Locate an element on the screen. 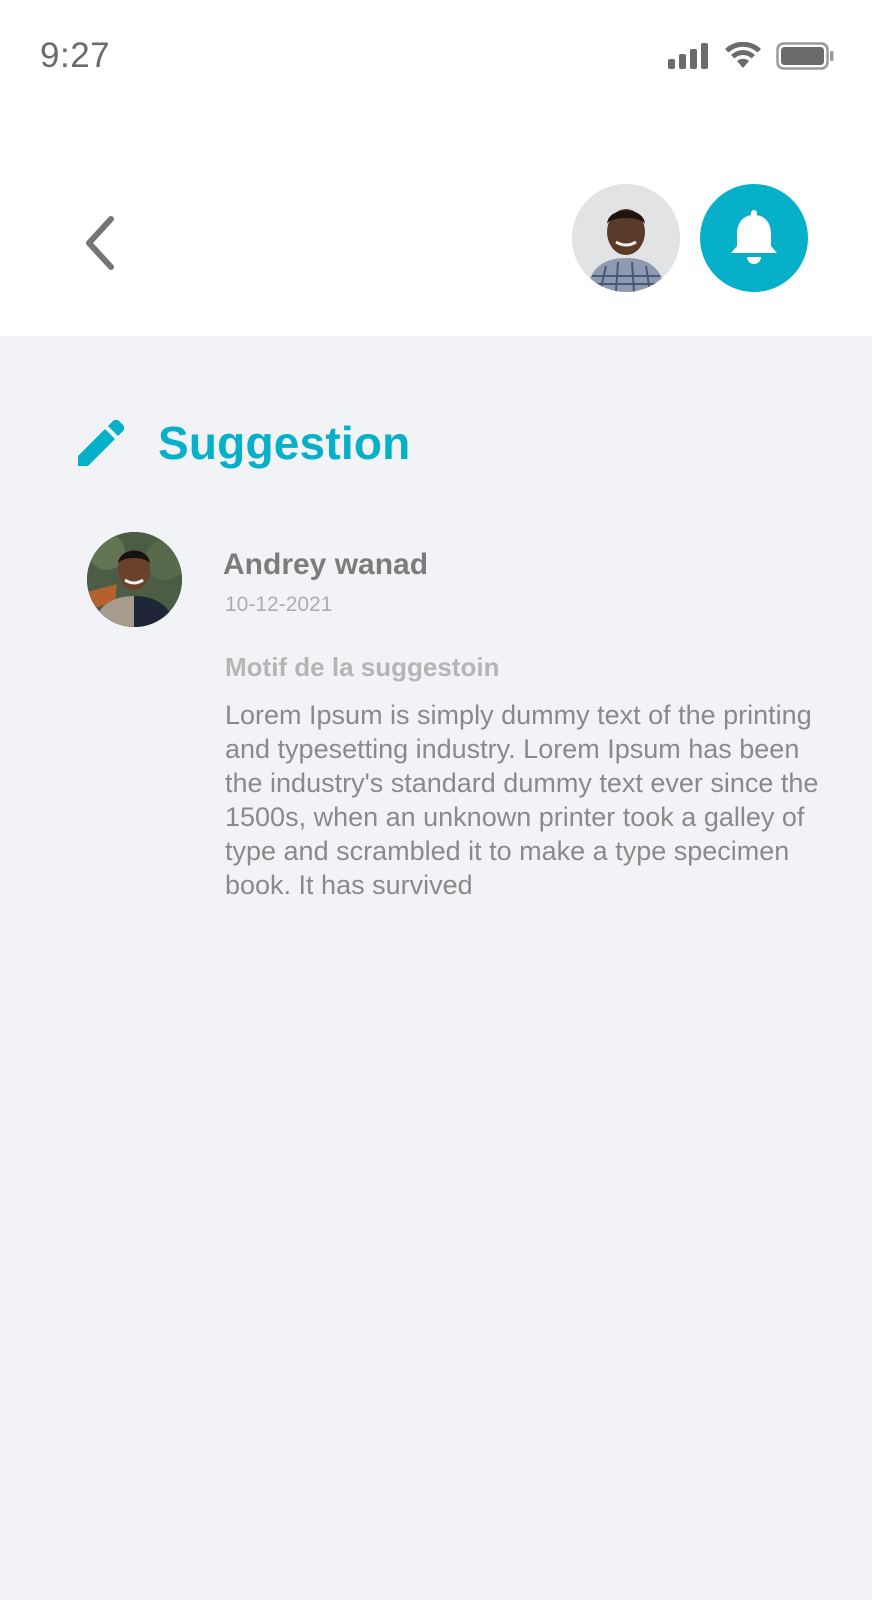 Image resolution: width=872 pixels, height=1600 pixels. section-header: Suggestion is located at coordinates (244, 443).